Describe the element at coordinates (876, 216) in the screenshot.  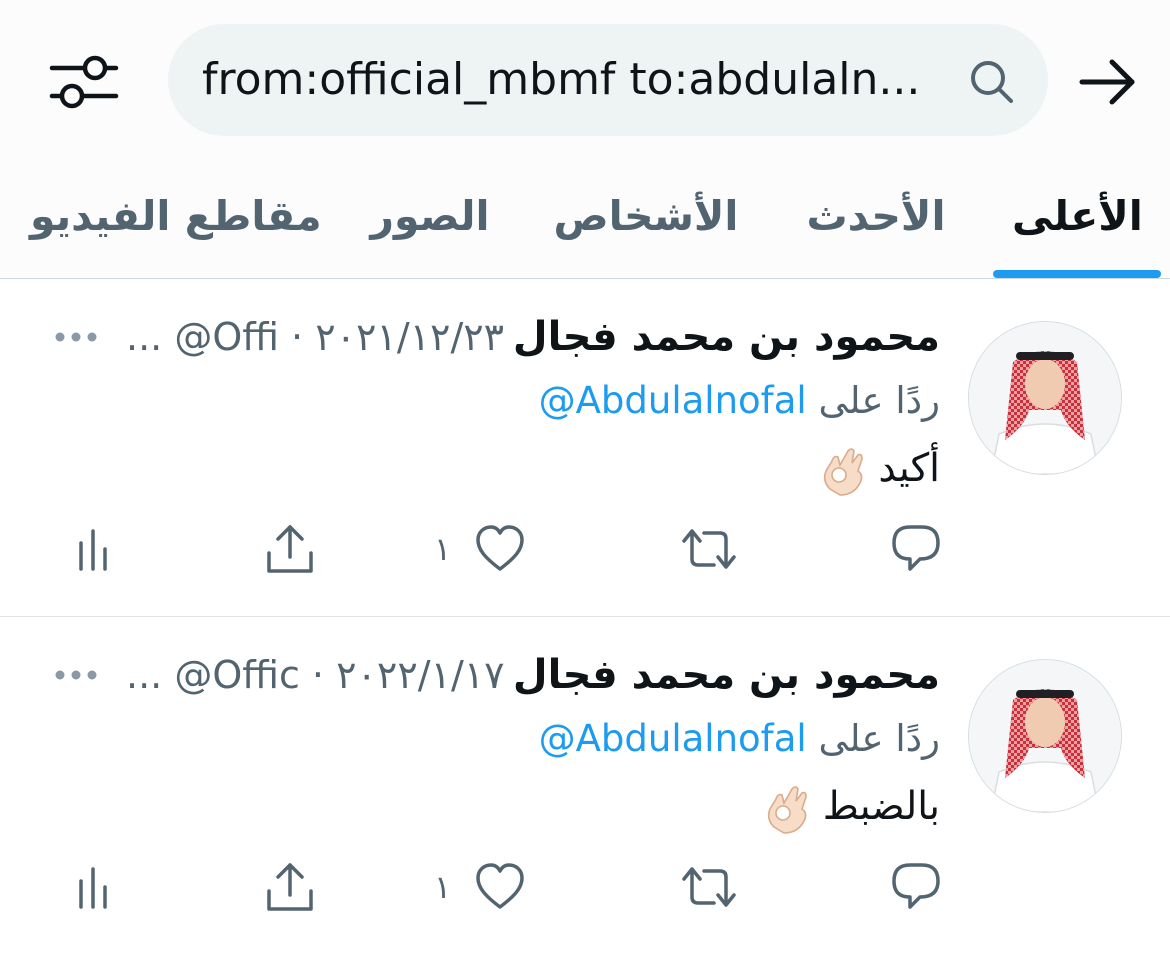
I see `tab-latest: الأحدث` at that location.